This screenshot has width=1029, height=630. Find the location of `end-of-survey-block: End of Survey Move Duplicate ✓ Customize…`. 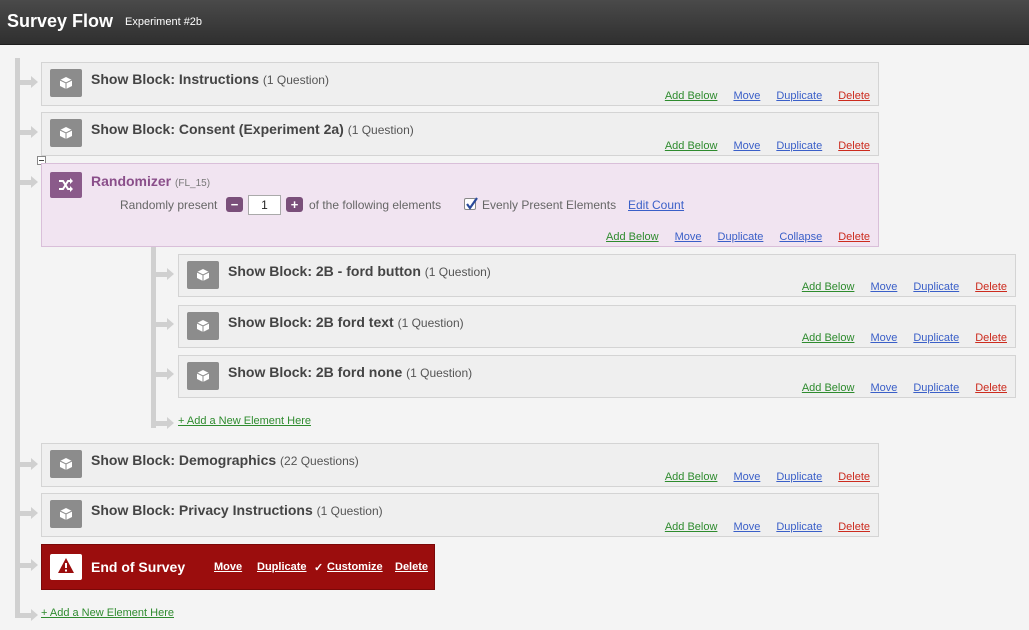

end-of-survey-block: End of Survey Move Duplicate ✓ Customize… is located at coordinates (238, 567).